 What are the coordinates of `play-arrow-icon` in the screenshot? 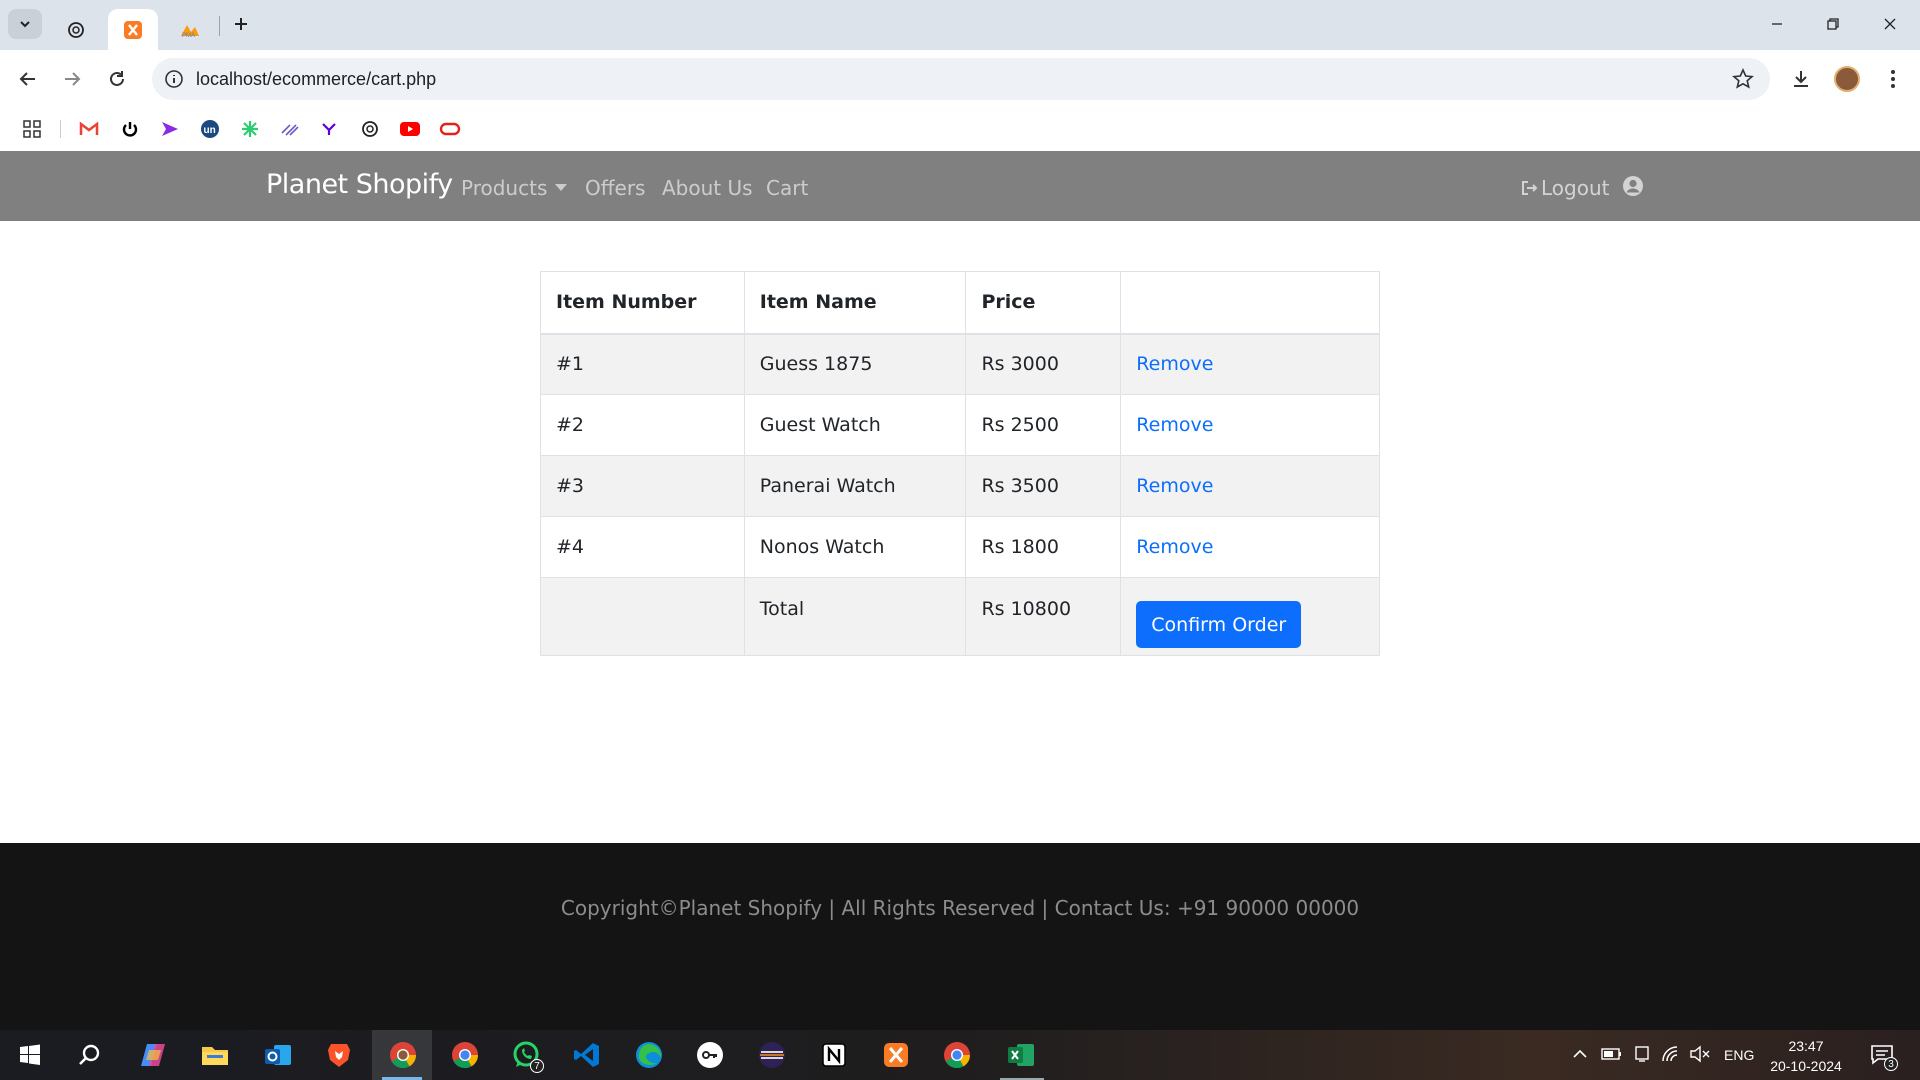 It's located at (170, 129).